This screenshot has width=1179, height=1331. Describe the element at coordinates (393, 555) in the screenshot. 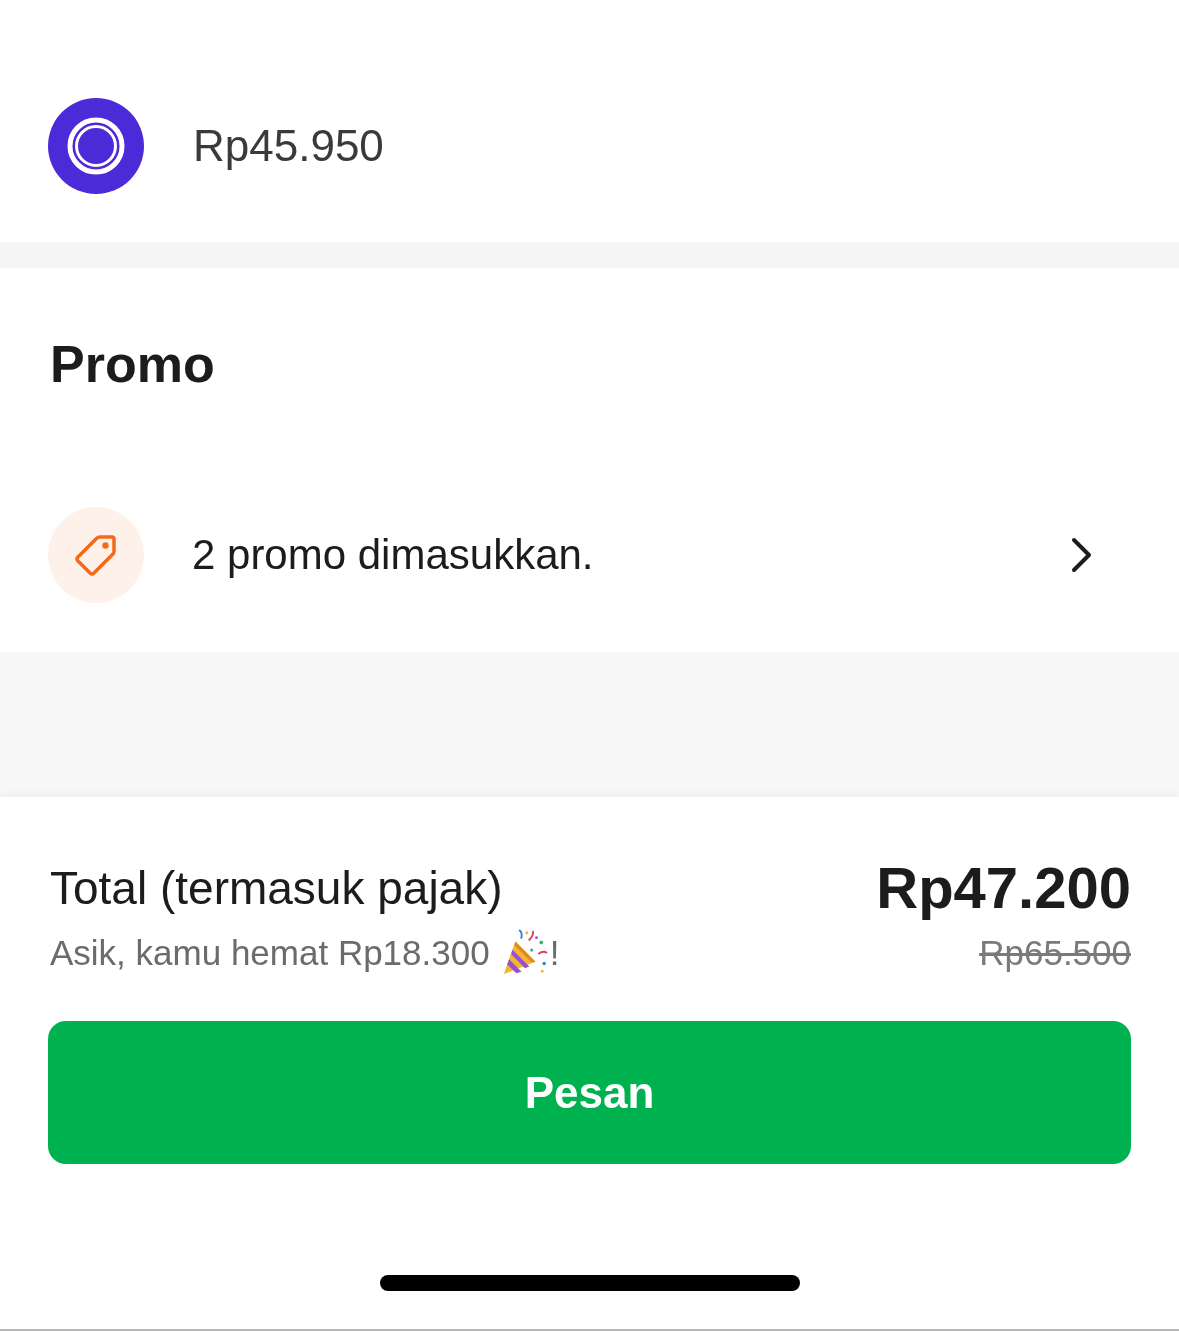

I see `promo-applied-text: 2 promo dimasukkan.` at that location.